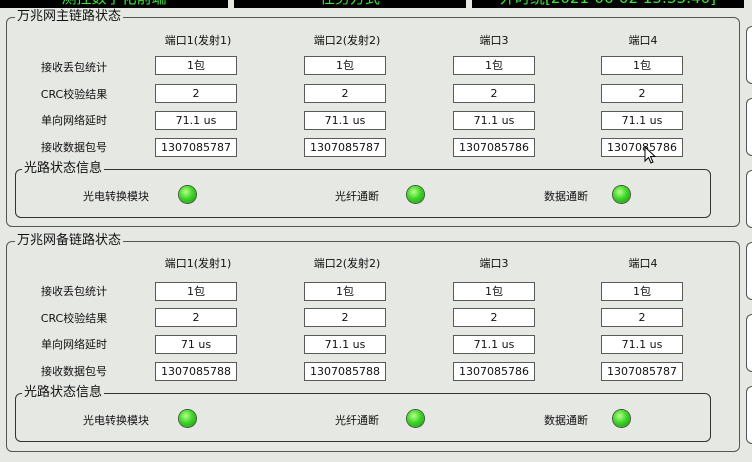  I want to click on field-packet-number-port2: 1307085788, so click(345, 371).